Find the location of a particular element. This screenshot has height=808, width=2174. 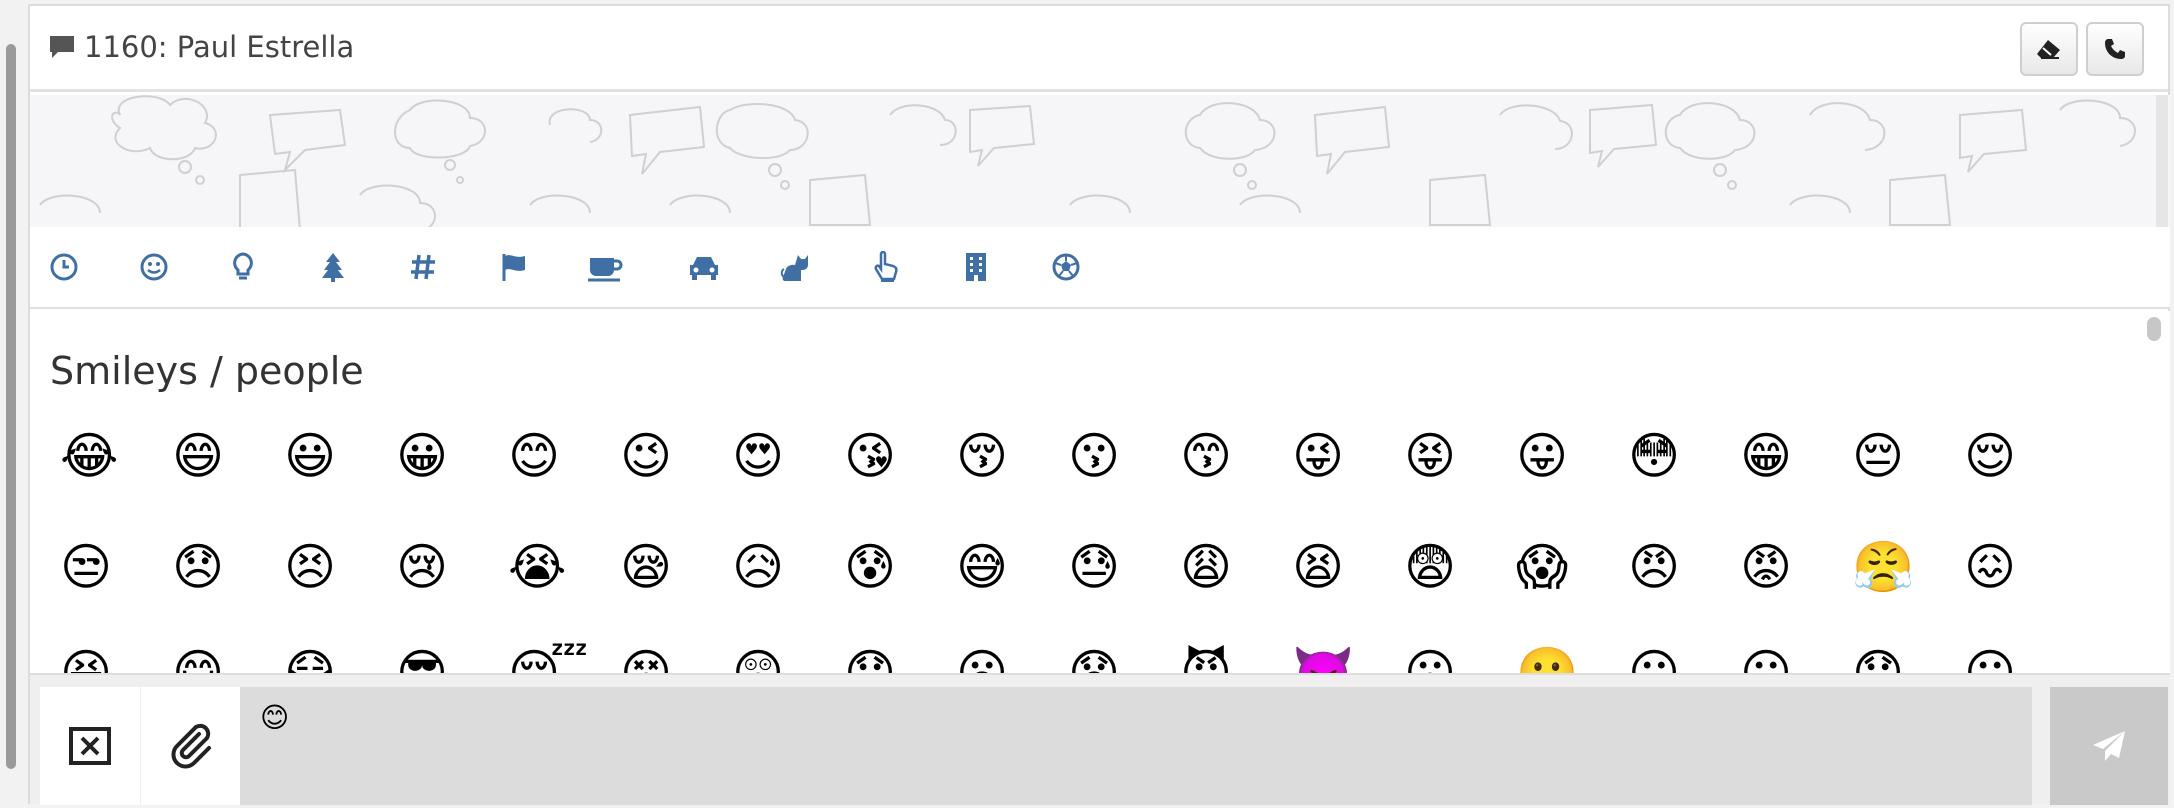

emoji-button: 😤 is located at coordinates (1906, 567).